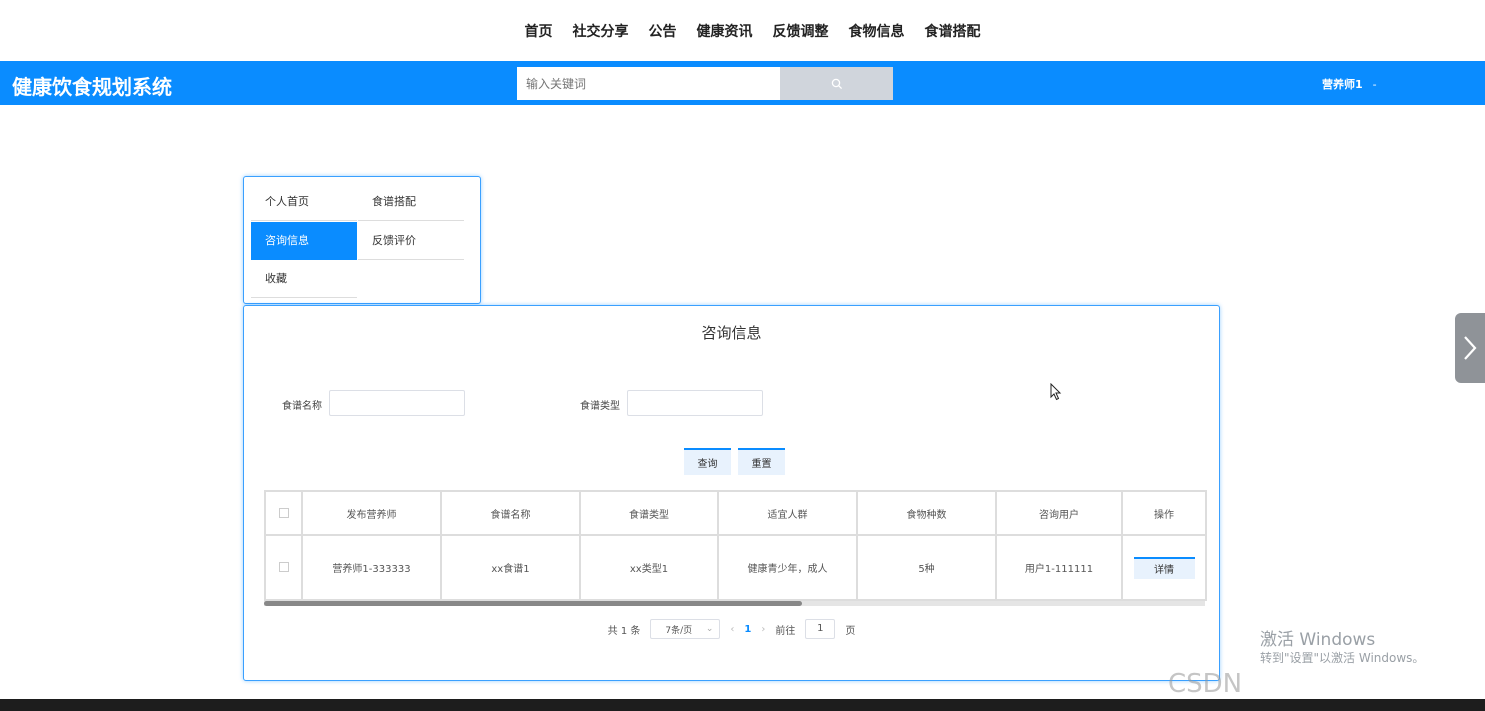 Image resolution: width=1485 pixels, height=711 pixels. What do you see at coordinates (695, 403) in the screenshot?
I see `recipe-type-input` at bounding box center [695, 403].